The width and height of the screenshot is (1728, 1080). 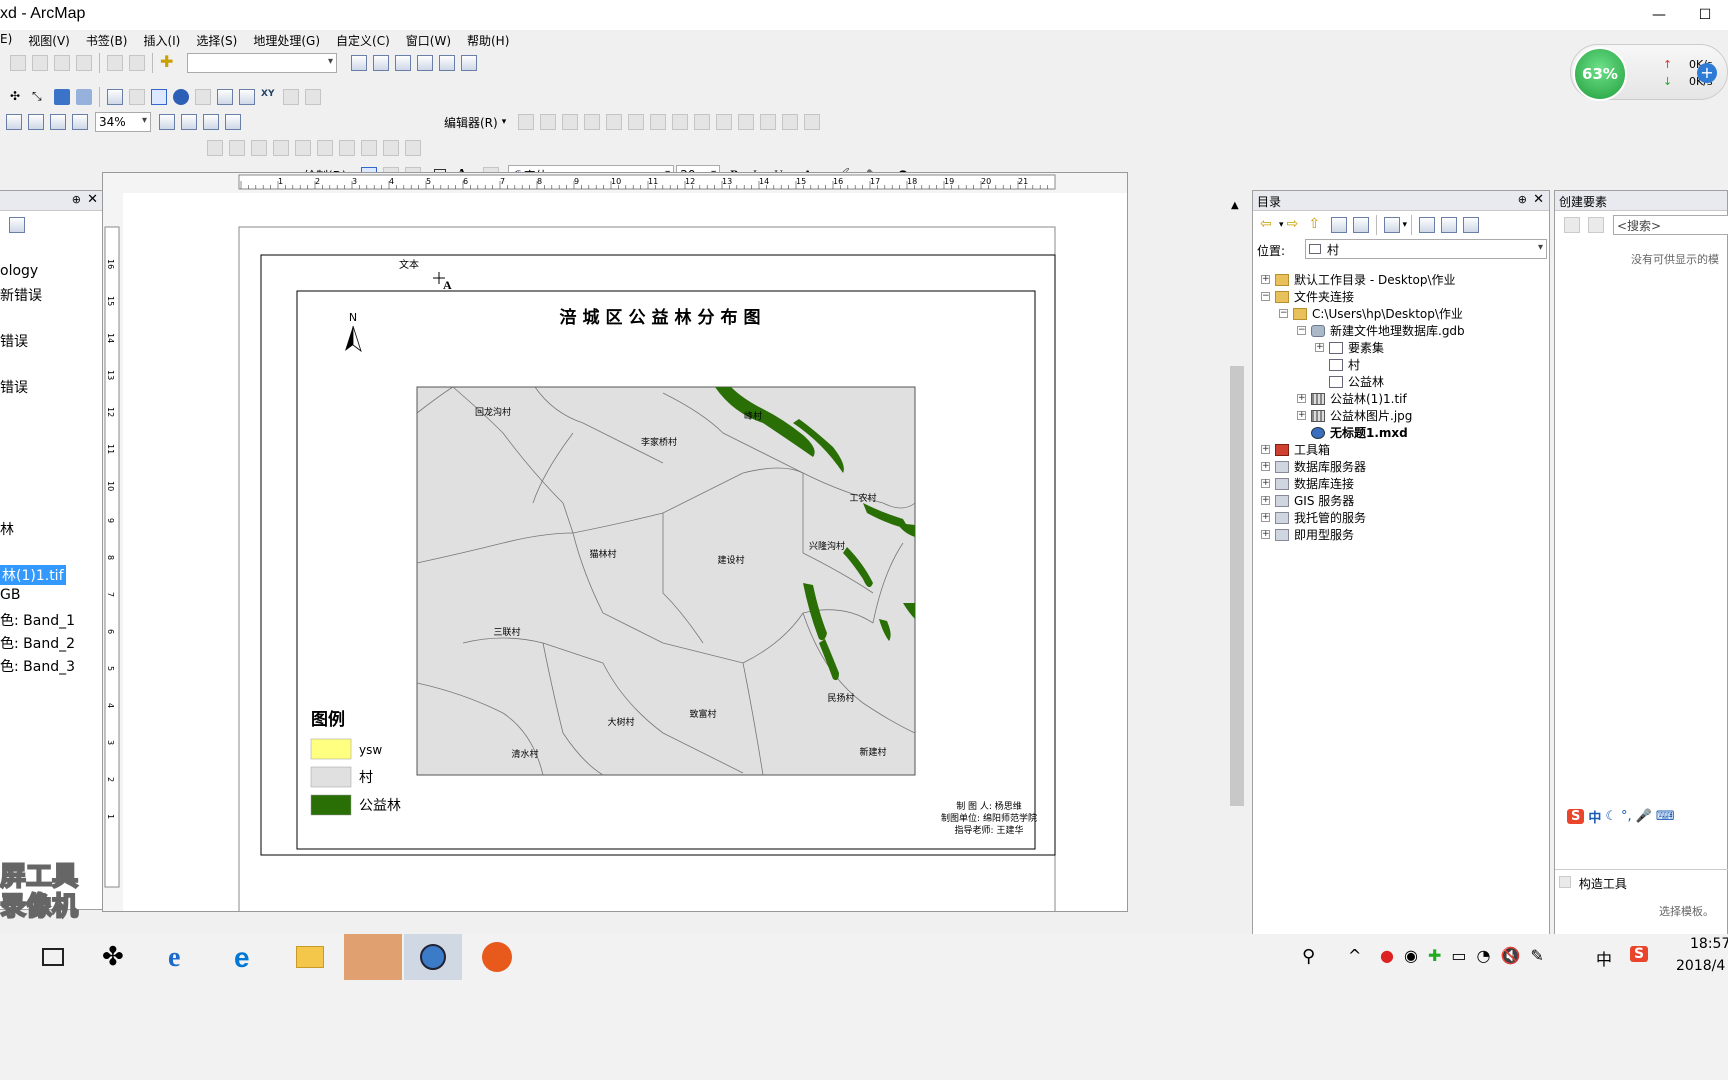 What do you see at coordinates (262, 63) in the screenshot?
I see `scale-combo: ▾` at bounding box center [262, 63].